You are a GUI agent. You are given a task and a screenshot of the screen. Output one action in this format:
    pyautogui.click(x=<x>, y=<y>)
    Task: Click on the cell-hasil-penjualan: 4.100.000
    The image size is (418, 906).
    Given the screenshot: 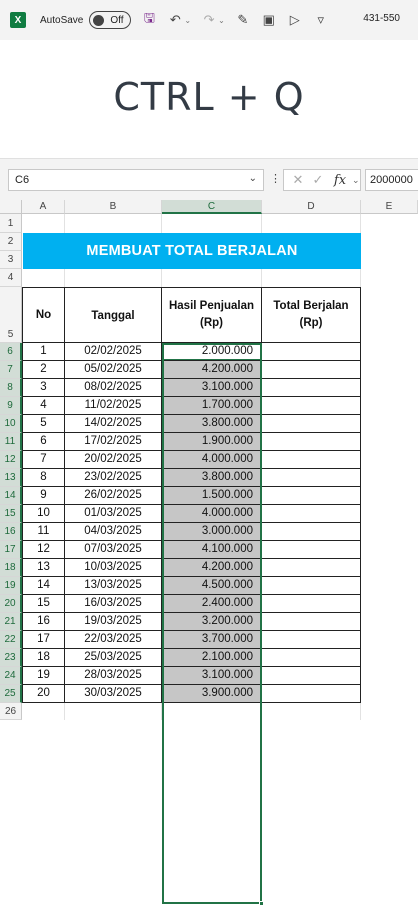 What is the action you would take?
    pyautogui.click(x=212, y=550)
    